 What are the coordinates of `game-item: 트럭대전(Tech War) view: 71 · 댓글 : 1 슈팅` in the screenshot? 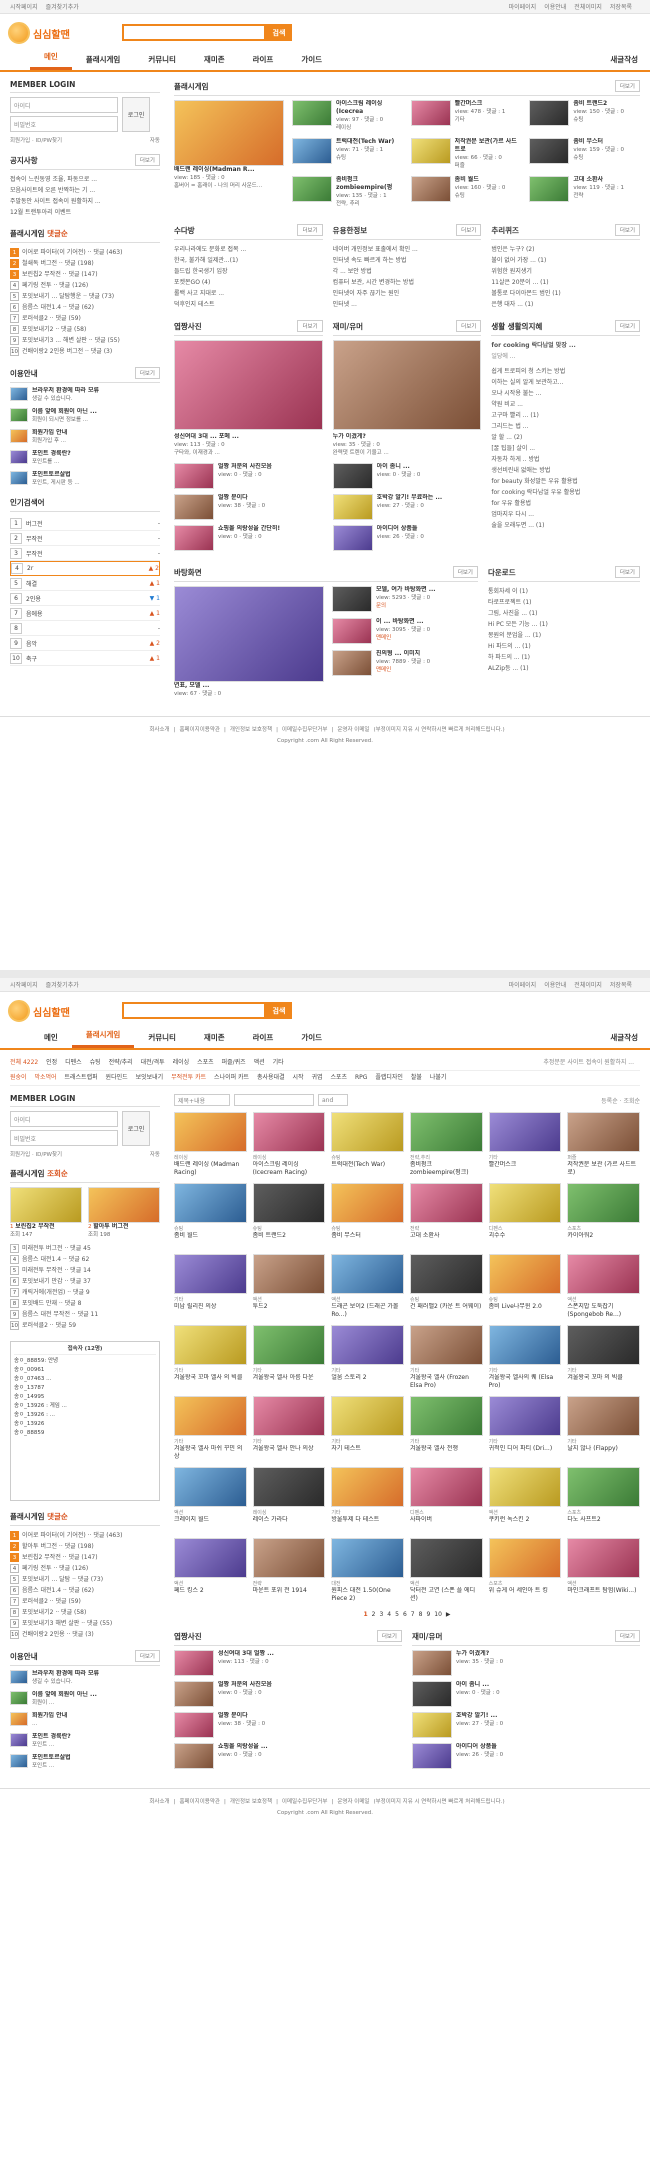 It's located at (347, 154).